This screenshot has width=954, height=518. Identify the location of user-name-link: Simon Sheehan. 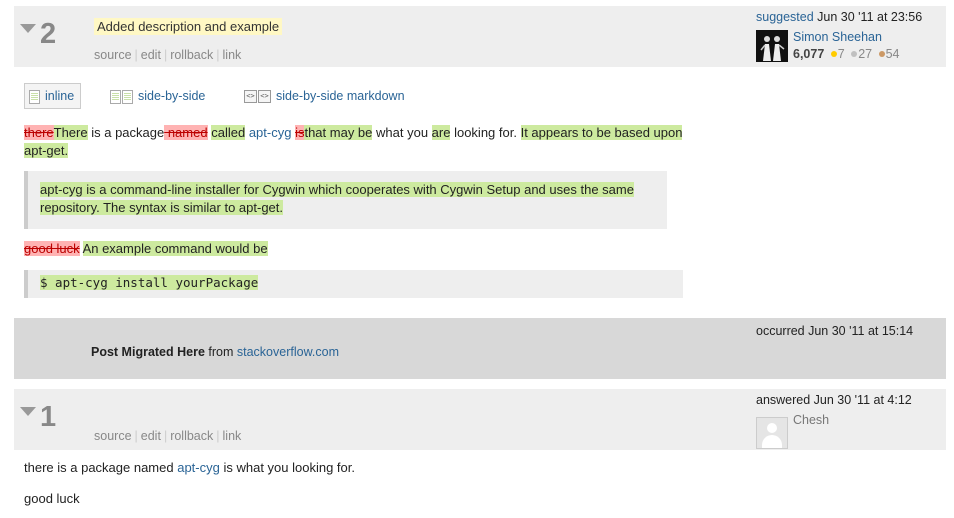
(837, 37).